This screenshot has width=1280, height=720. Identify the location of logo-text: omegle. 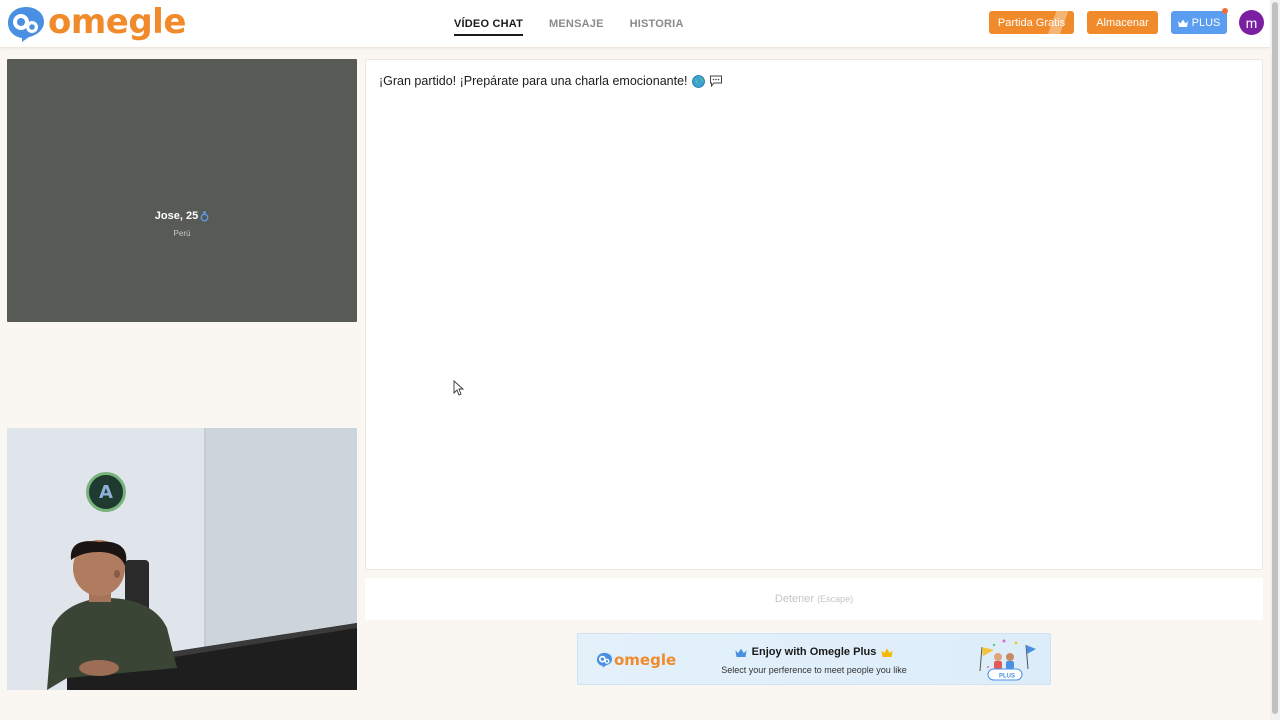
(117, 22).